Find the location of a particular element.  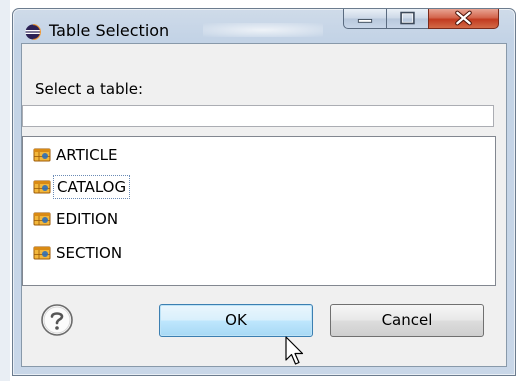

maximize-icon is located at coordinates (407, 18).